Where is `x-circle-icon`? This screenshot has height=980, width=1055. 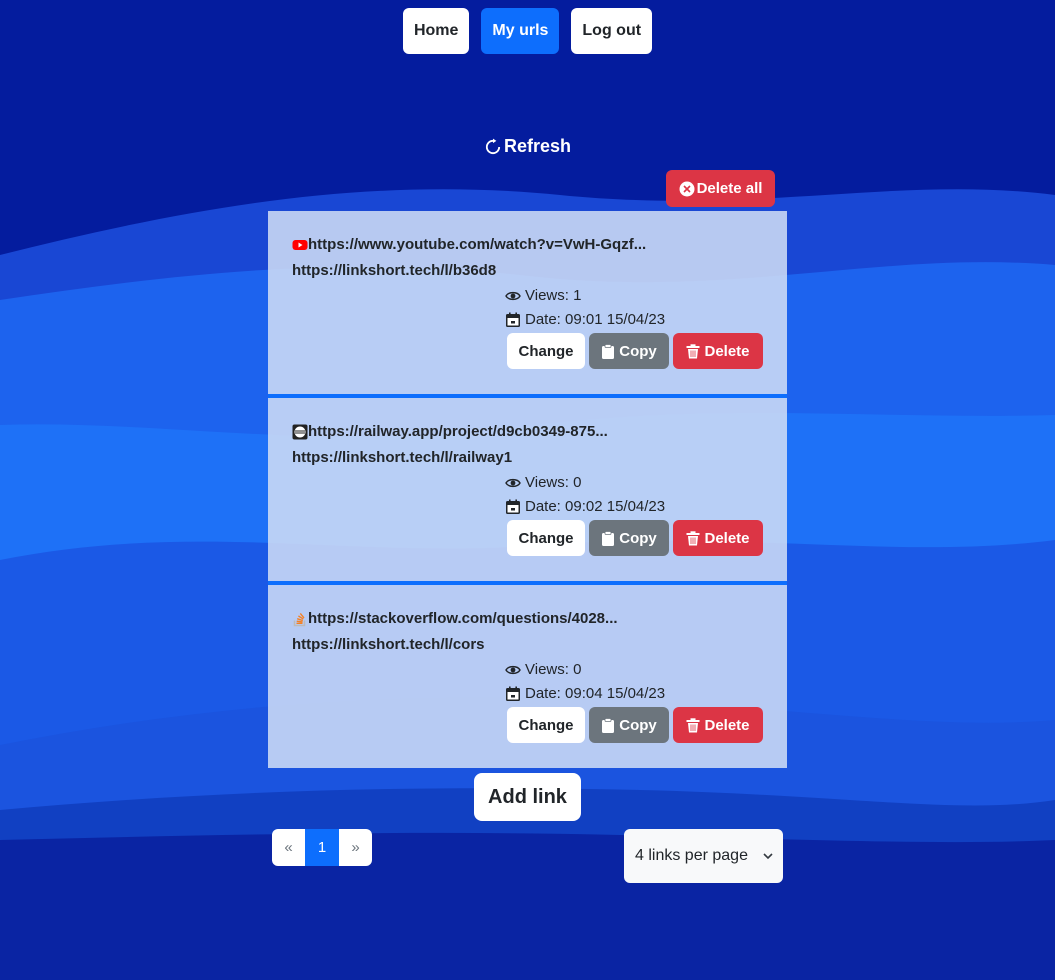
x-circle-icon is located at coordinates (687, 188).